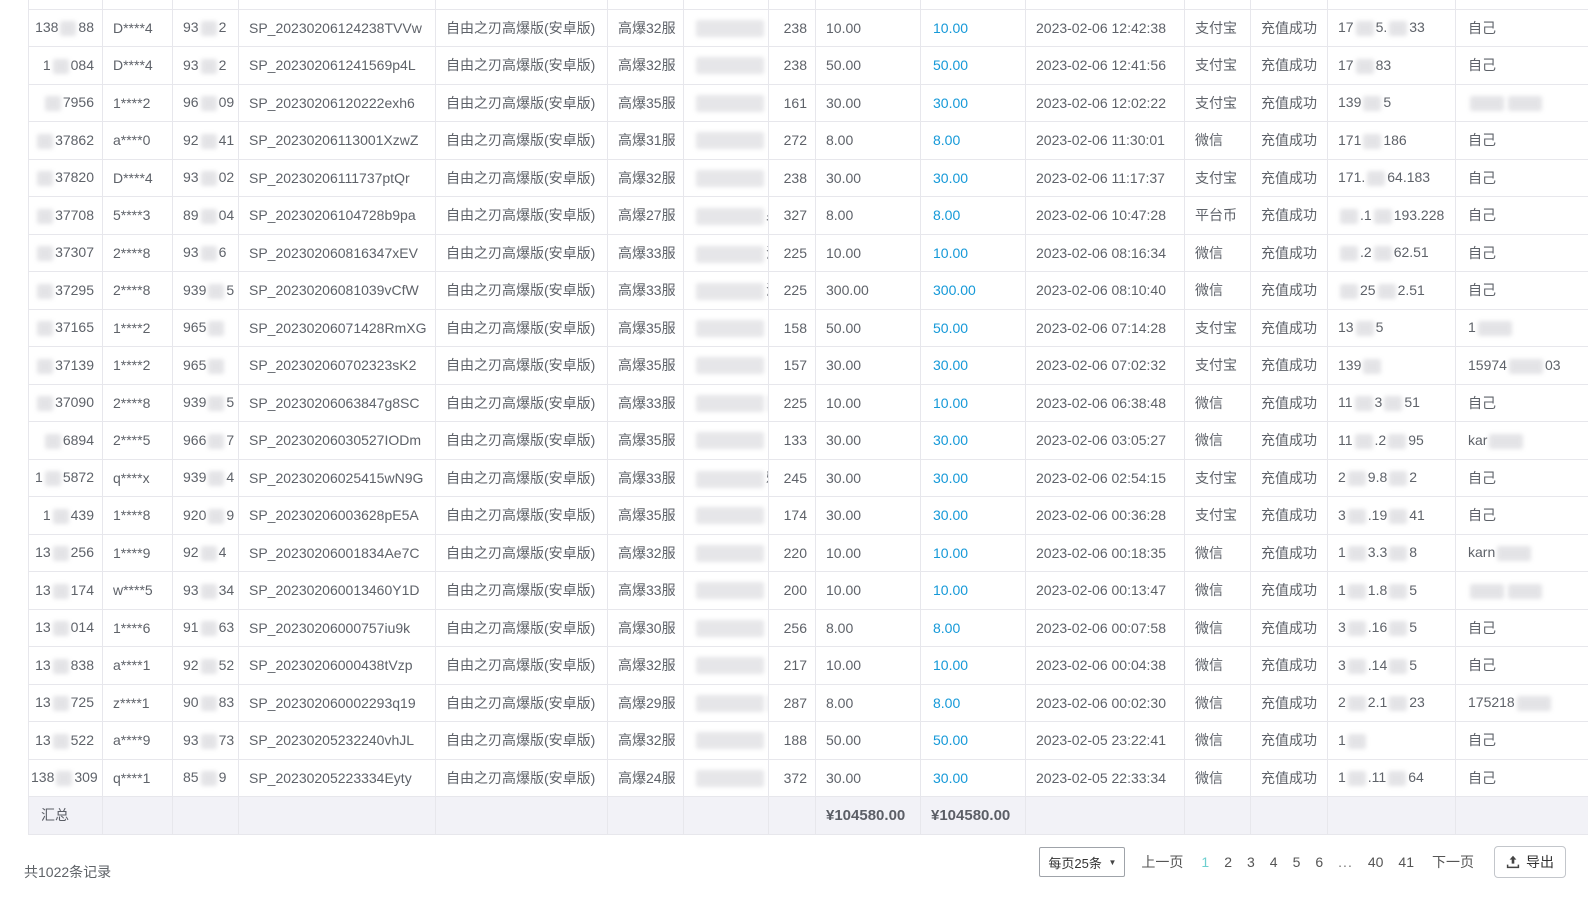 This screenshot has height=899, width=1588. Describe the element at coordinates (1521, 440) in the screenshot. I see `recharge-owner: kar` at that location.